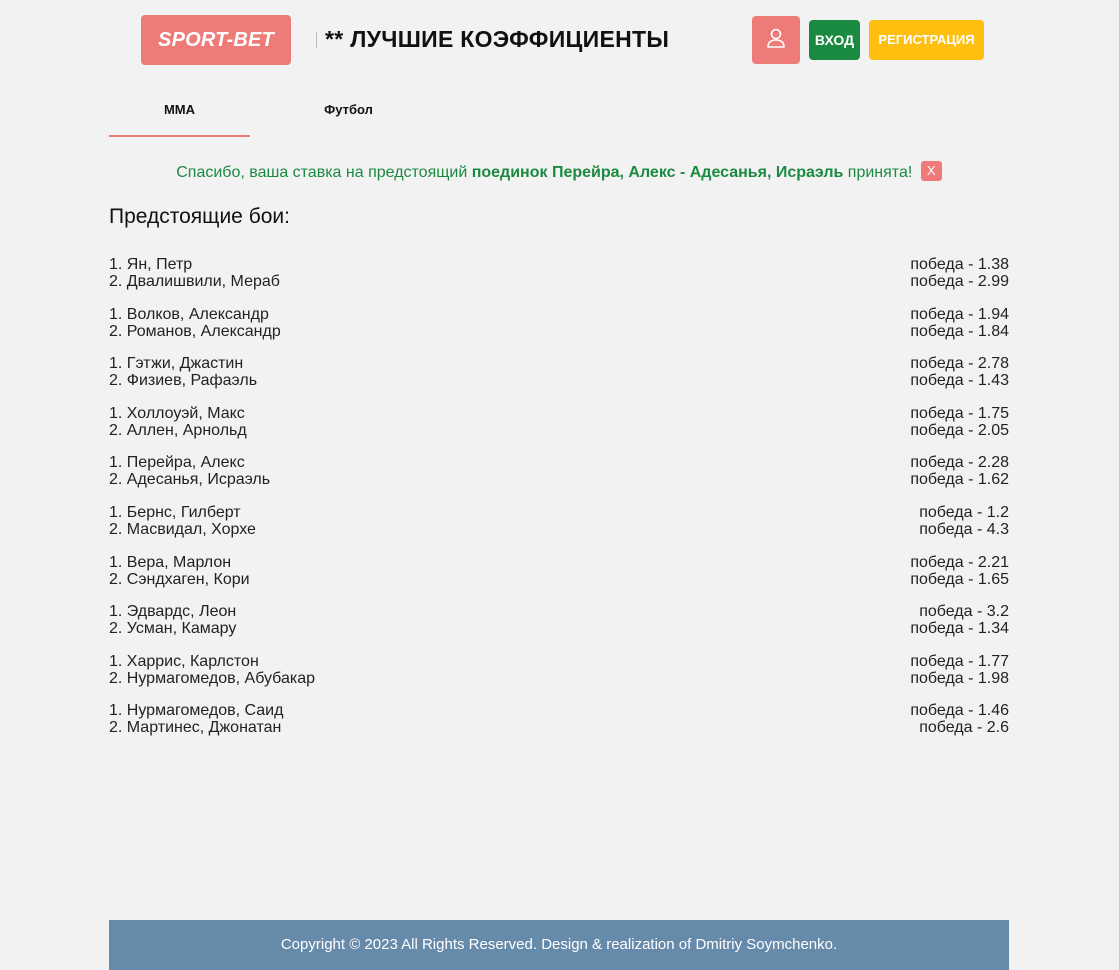  I want to click on page-title: ** ЛУЧШИЕ КОЭФФИЦИЕНТЫ, so click(497, 39).